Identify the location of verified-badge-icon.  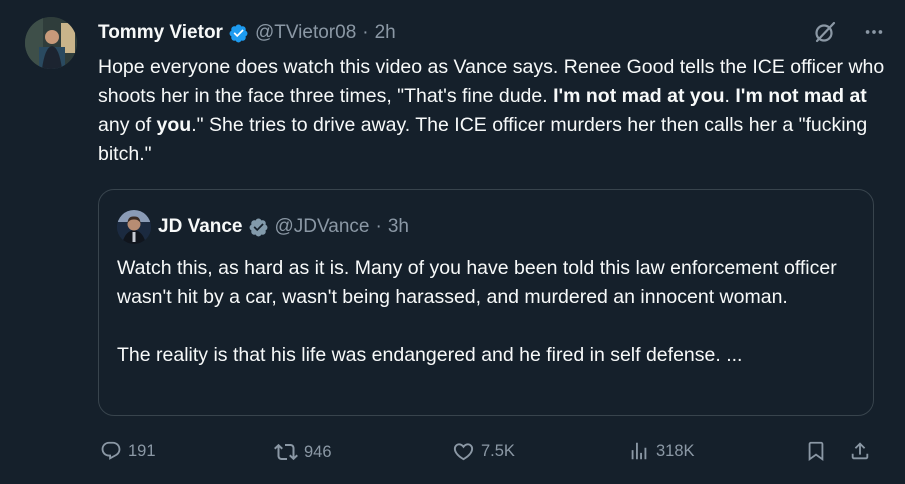
(238, 33).